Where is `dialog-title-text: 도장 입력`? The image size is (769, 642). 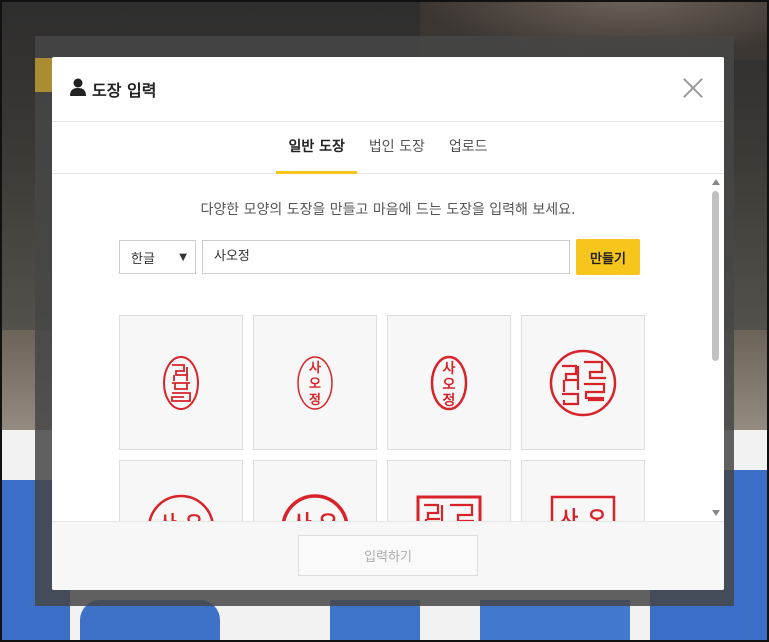
dialog-title-text: 도장 입력 is located at coordinates (124, 90).